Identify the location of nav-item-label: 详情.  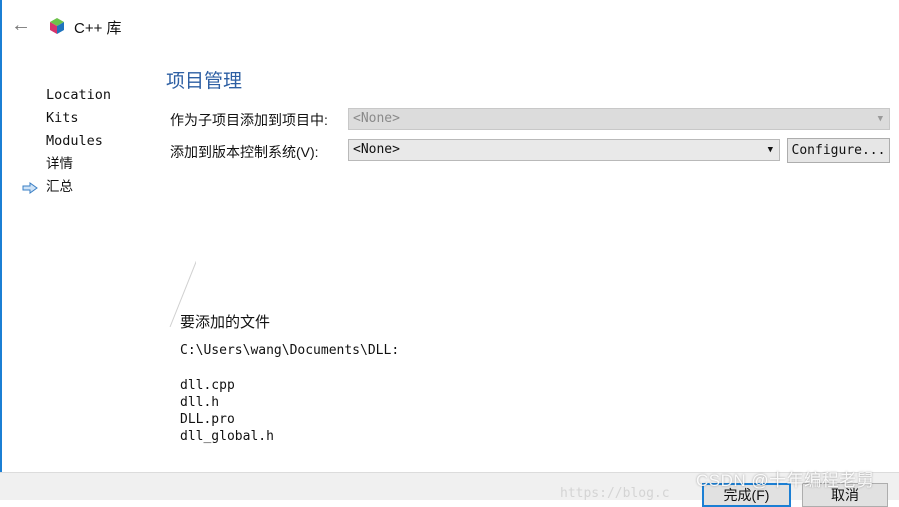
(59, 164).